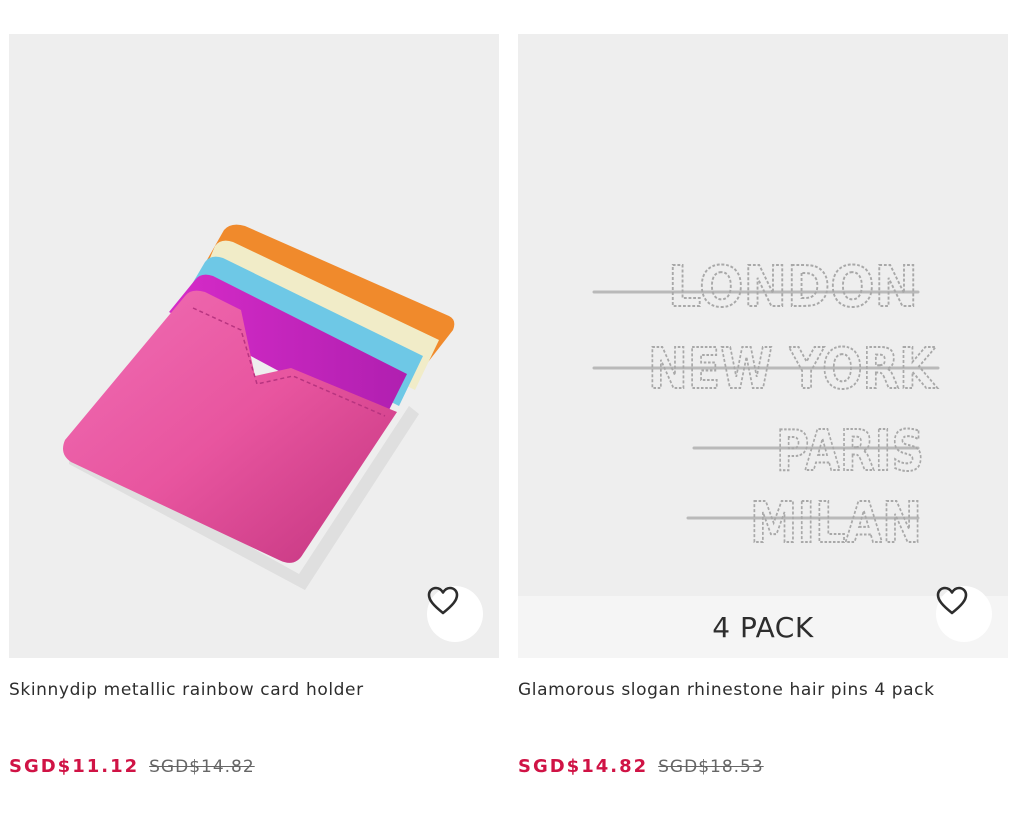  Describe the element at coordinates (836, 523) in the screenshot. I see `pin-word-milan: MILAN` at that location.